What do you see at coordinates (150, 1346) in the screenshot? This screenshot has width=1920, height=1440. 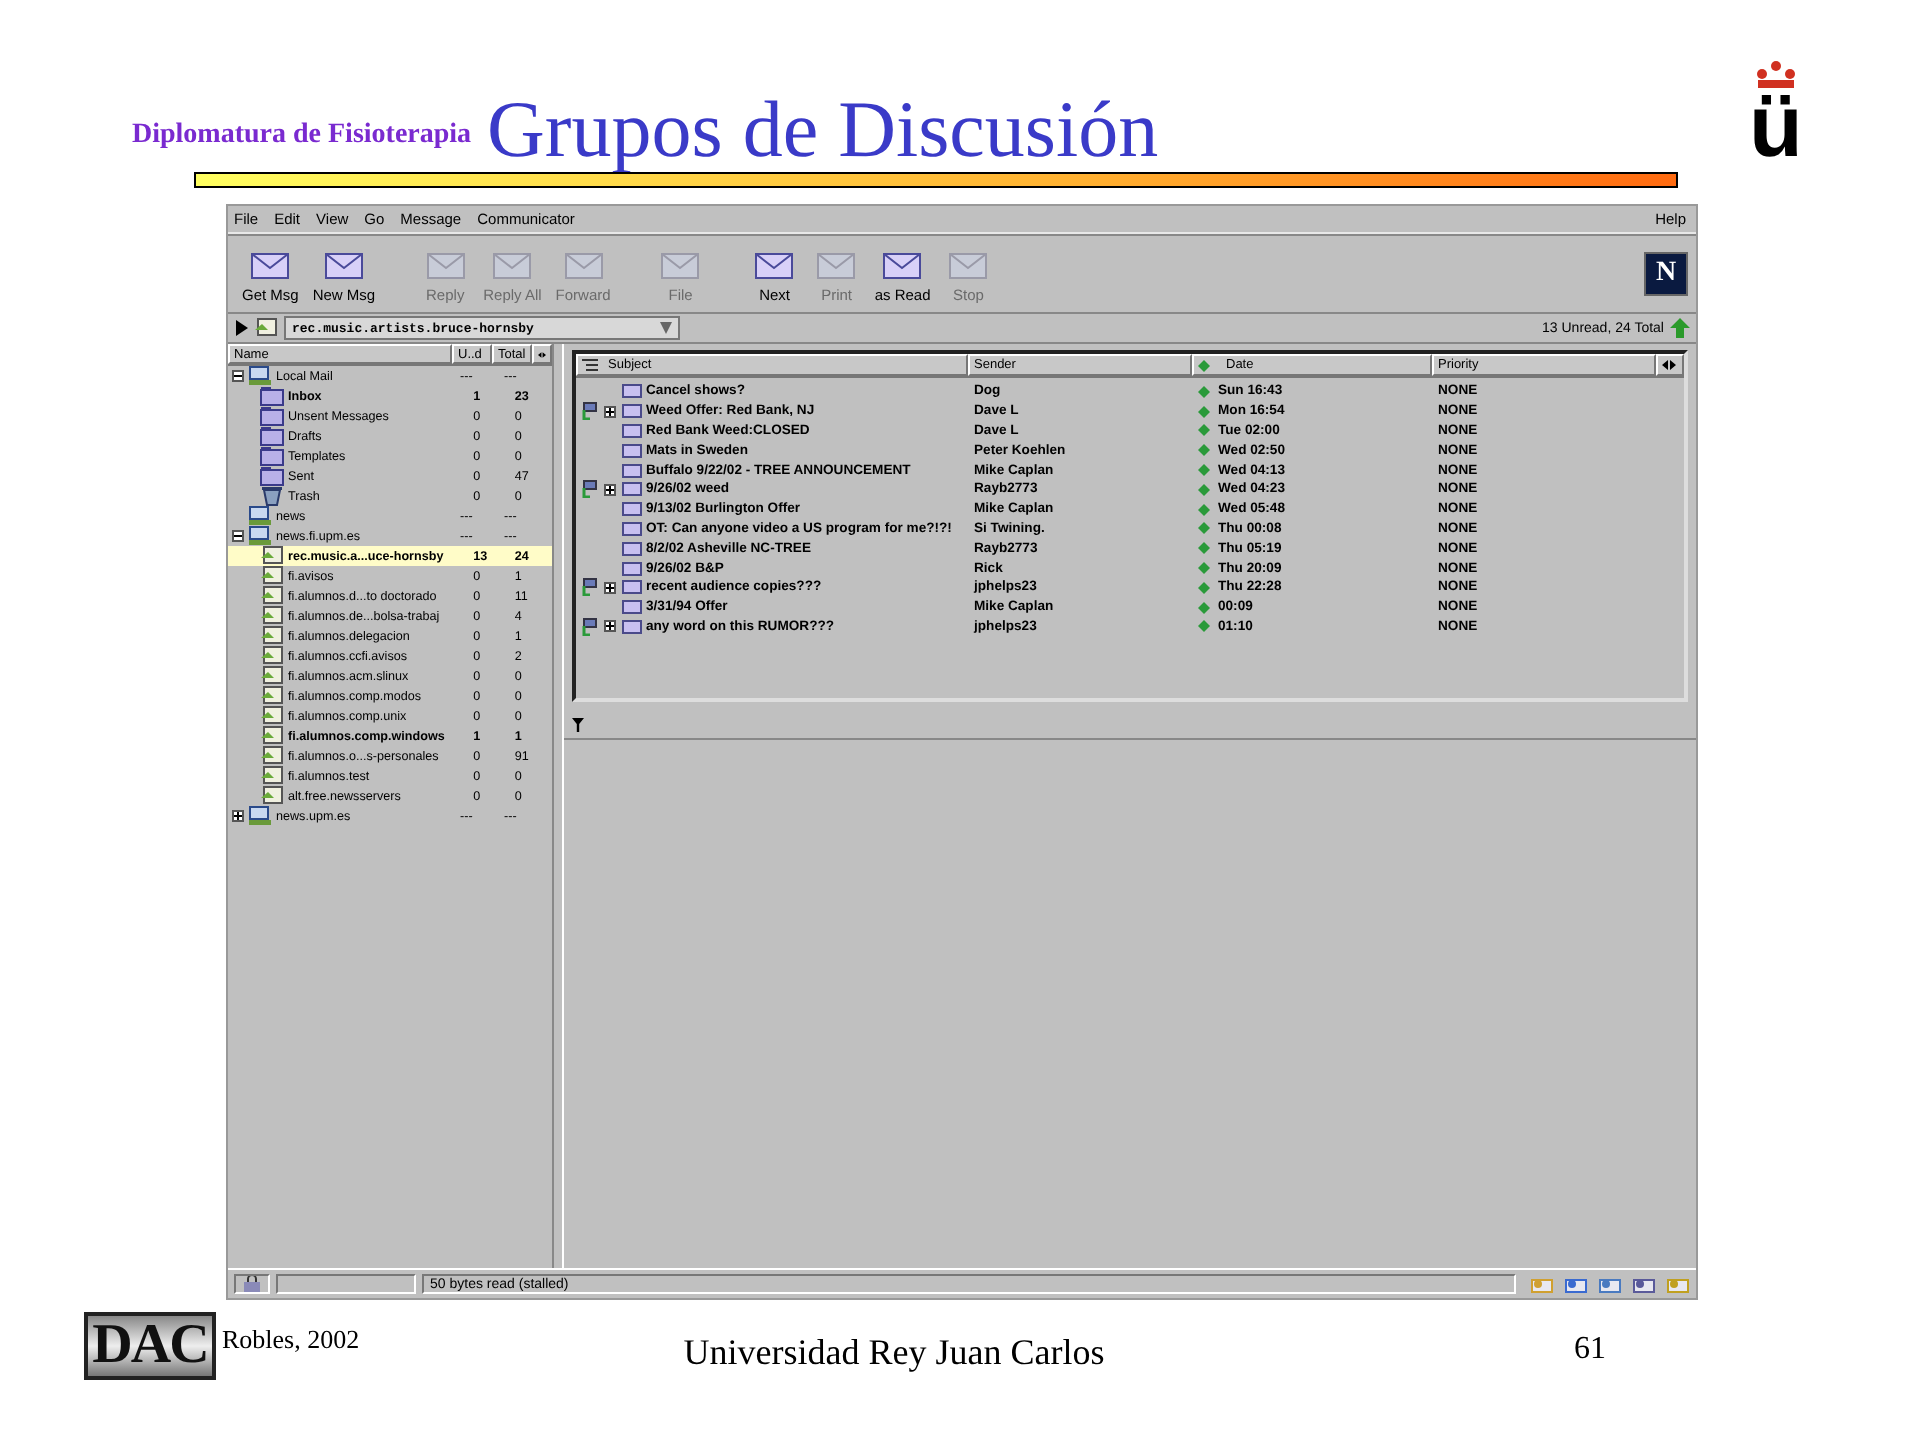 I see `dac-logo: DAC` at bounding box center [150, 1346].